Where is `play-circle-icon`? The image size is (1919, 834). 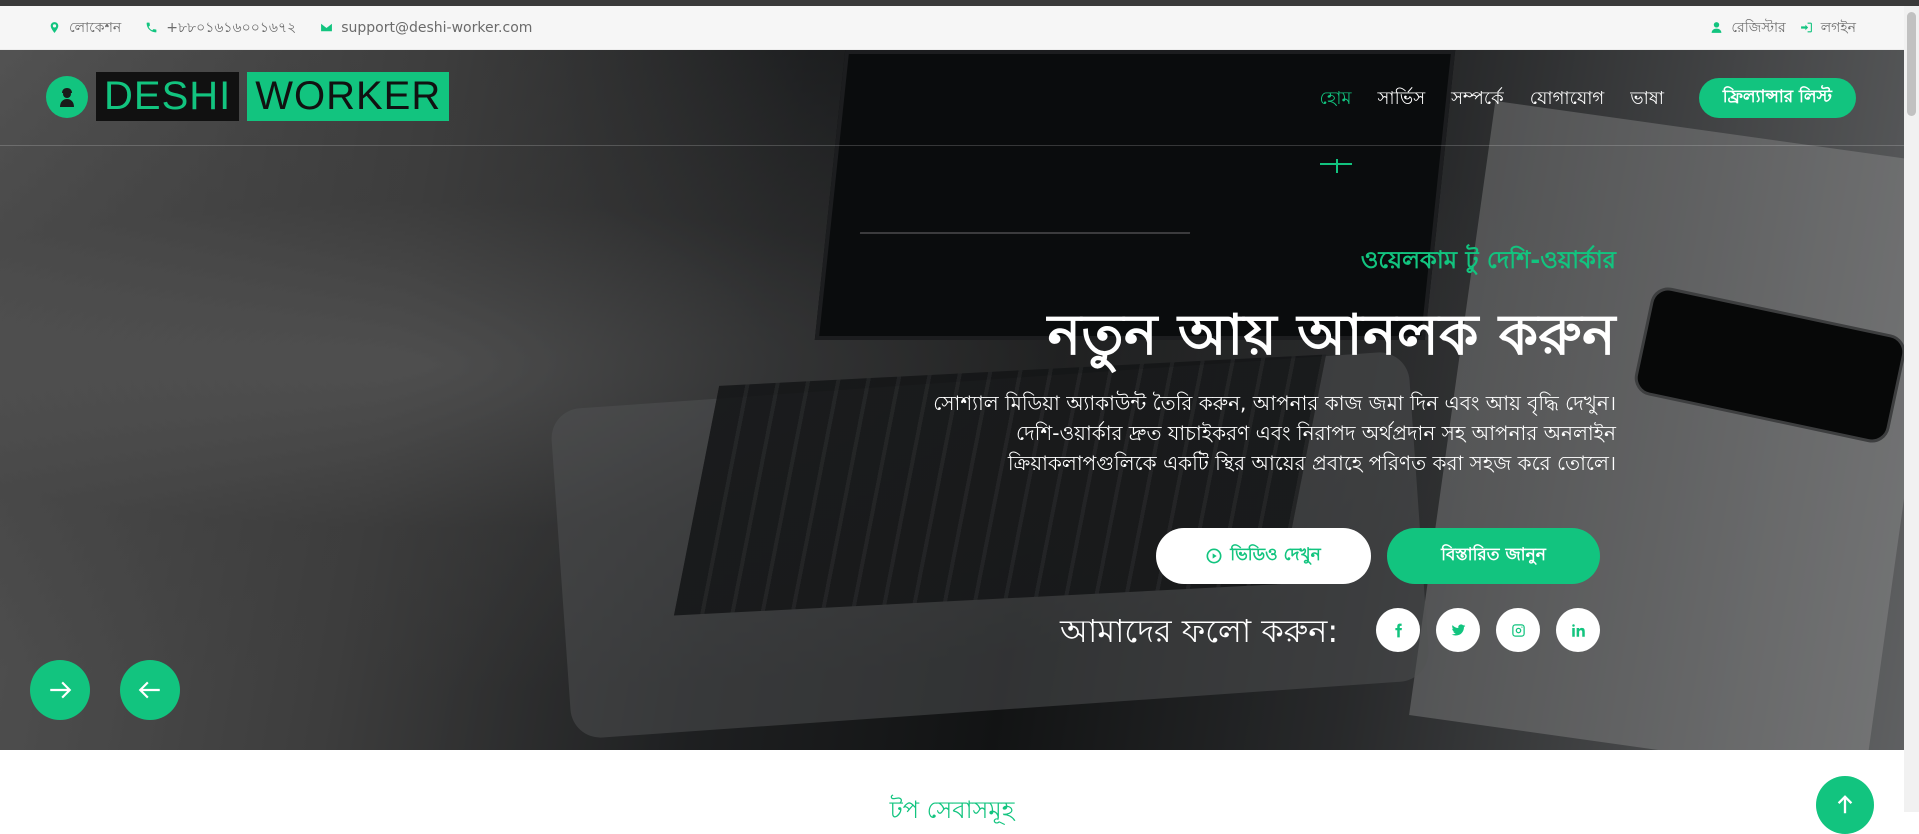
play-circle-icon is located at coordinates (1214, 556).